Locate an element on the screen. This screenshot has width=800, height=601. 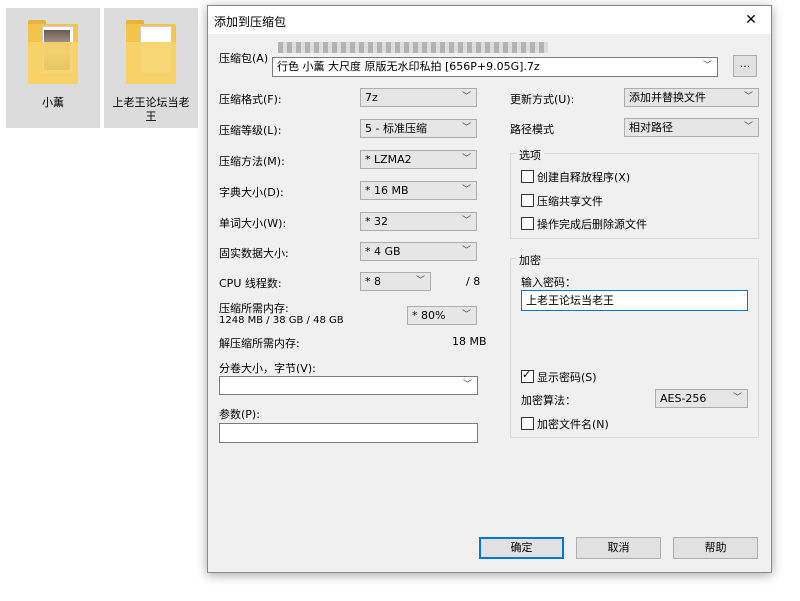
sfx-checkbox: 创建自释放程序(X) is located at coordinates (575, 177).